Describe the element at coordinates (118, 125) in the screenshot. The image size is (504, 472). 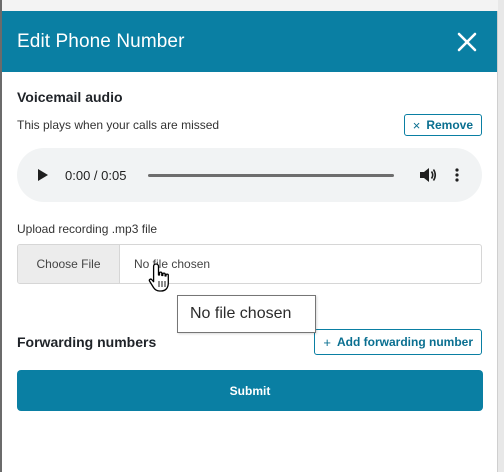
I see `voicemail-hint: This plays when your calls are missed` at that location.